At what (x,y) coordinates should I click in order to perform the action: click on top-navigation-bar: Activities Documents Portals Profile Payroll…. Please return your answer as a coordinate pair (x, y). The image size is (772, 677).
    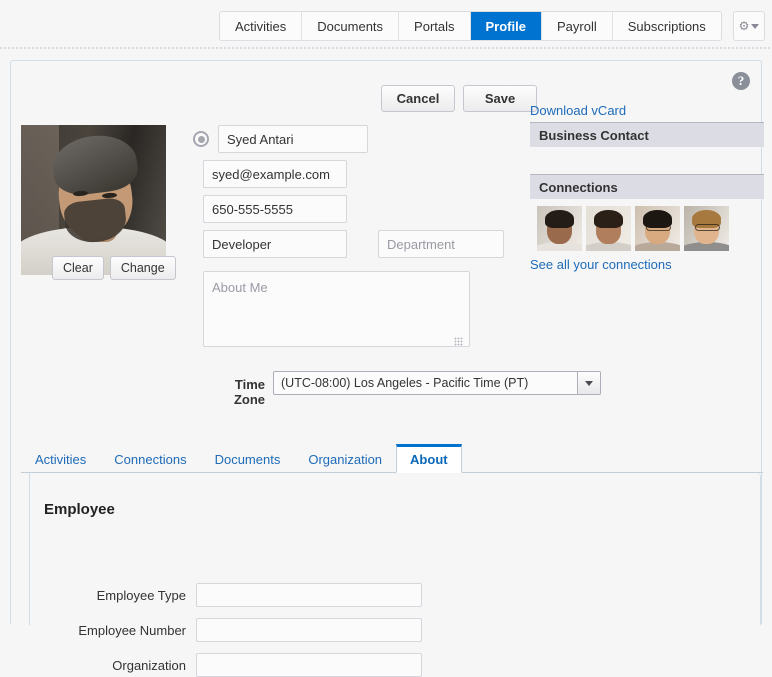
    Looking at the image, I should click on (386, 24).